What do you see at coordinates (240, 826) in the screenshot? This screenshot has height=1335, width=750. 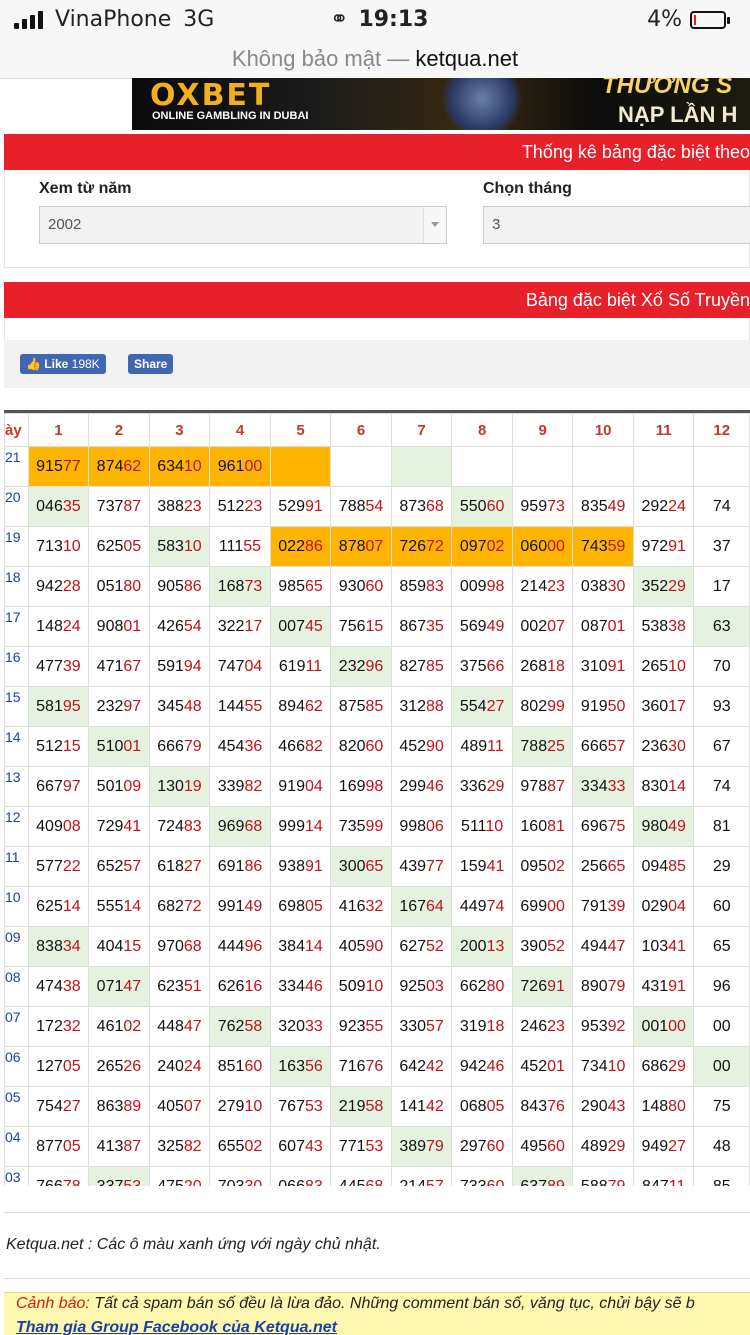 I see `result-cell: 96968` at bounding box center [240, 826].